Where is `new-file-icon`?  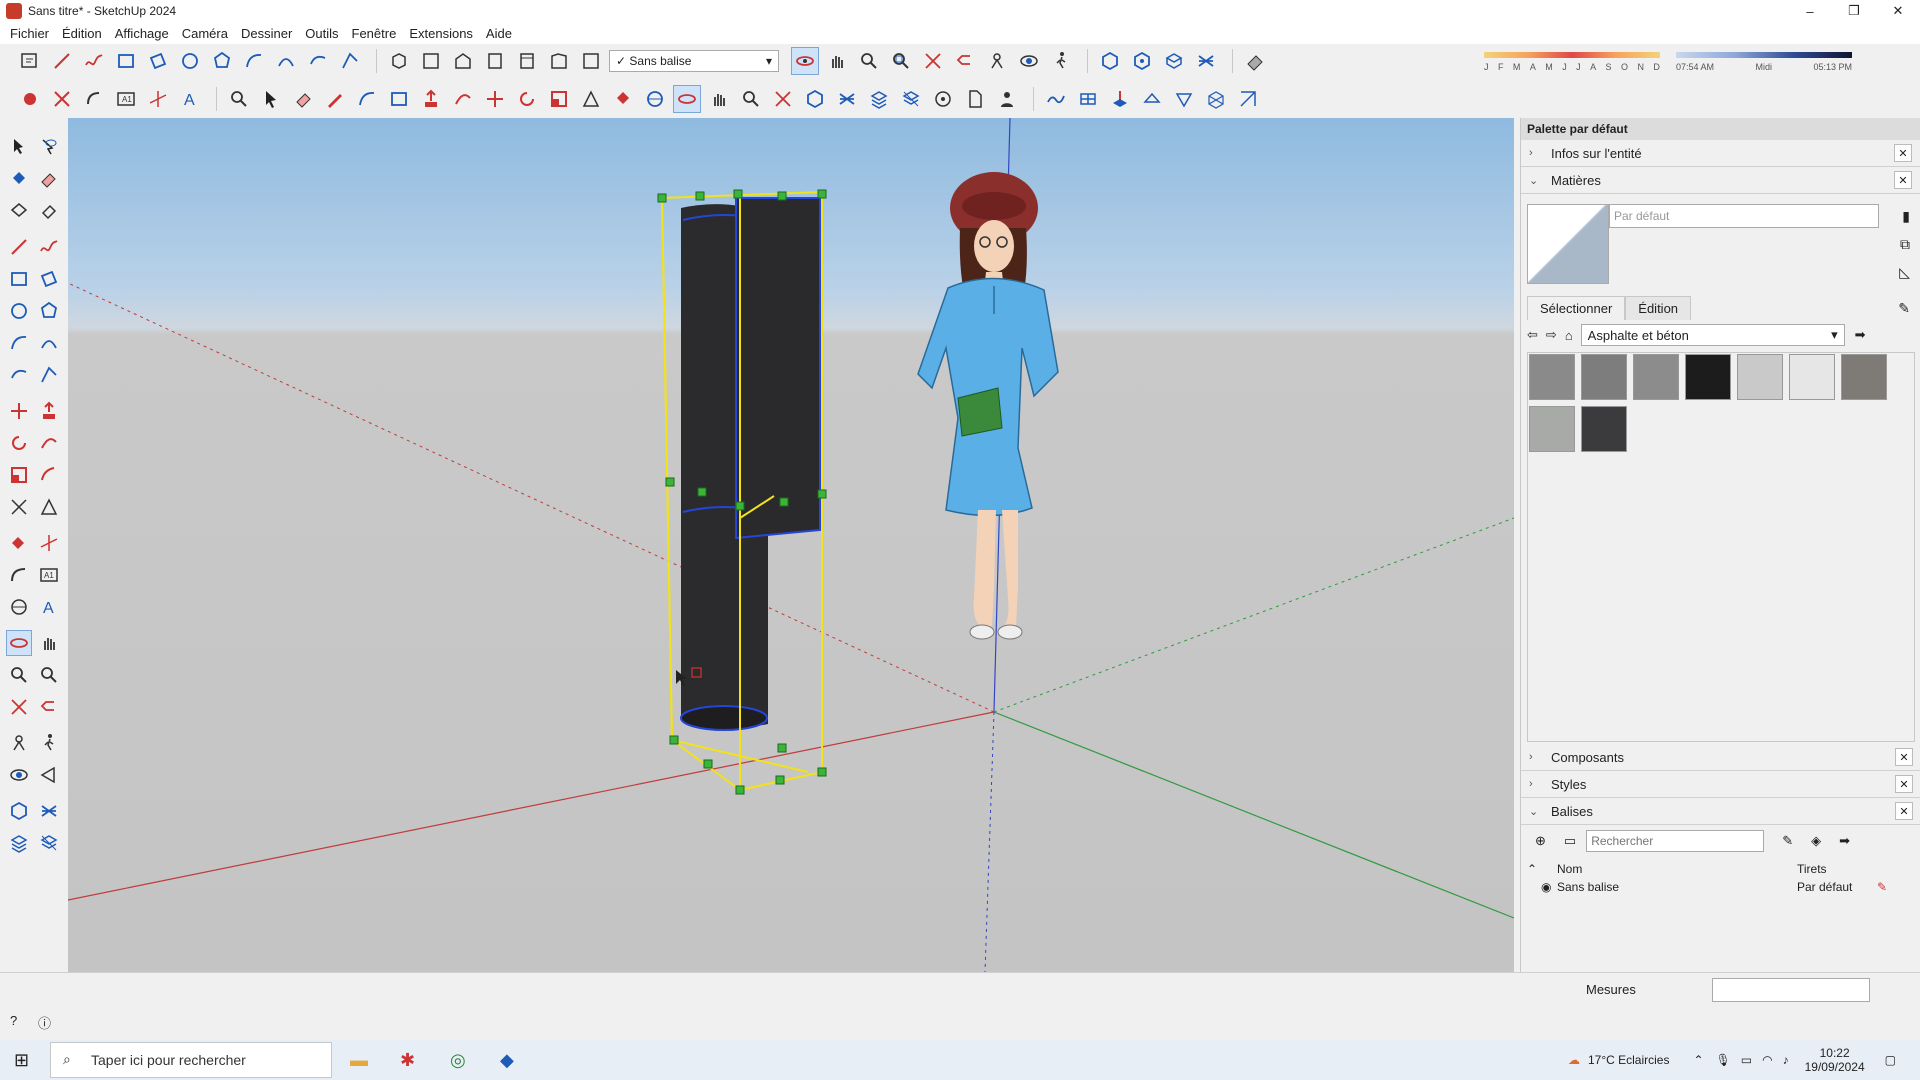 new-file-icon is located at coordinates (975, 99).